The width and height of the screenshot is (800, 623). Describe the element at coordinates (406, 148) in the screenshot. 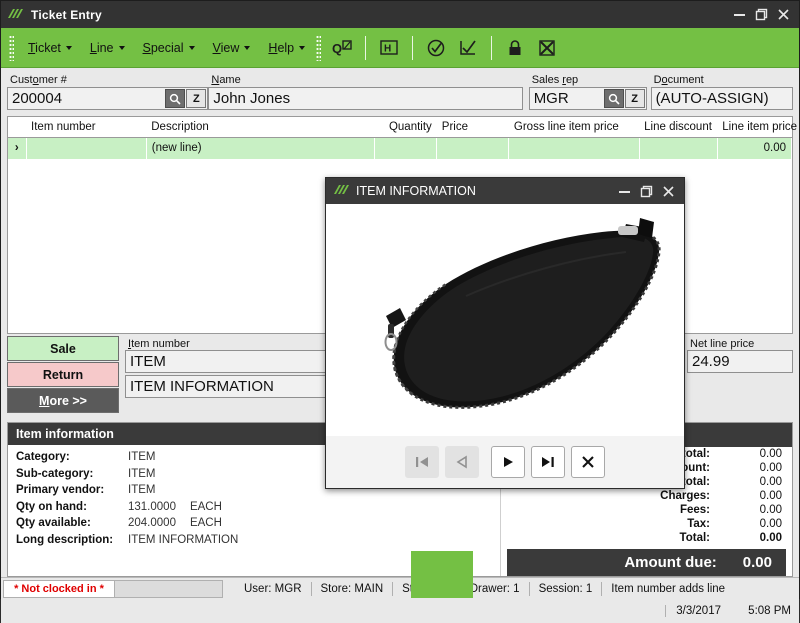

I see `cell-quantity` at that location.